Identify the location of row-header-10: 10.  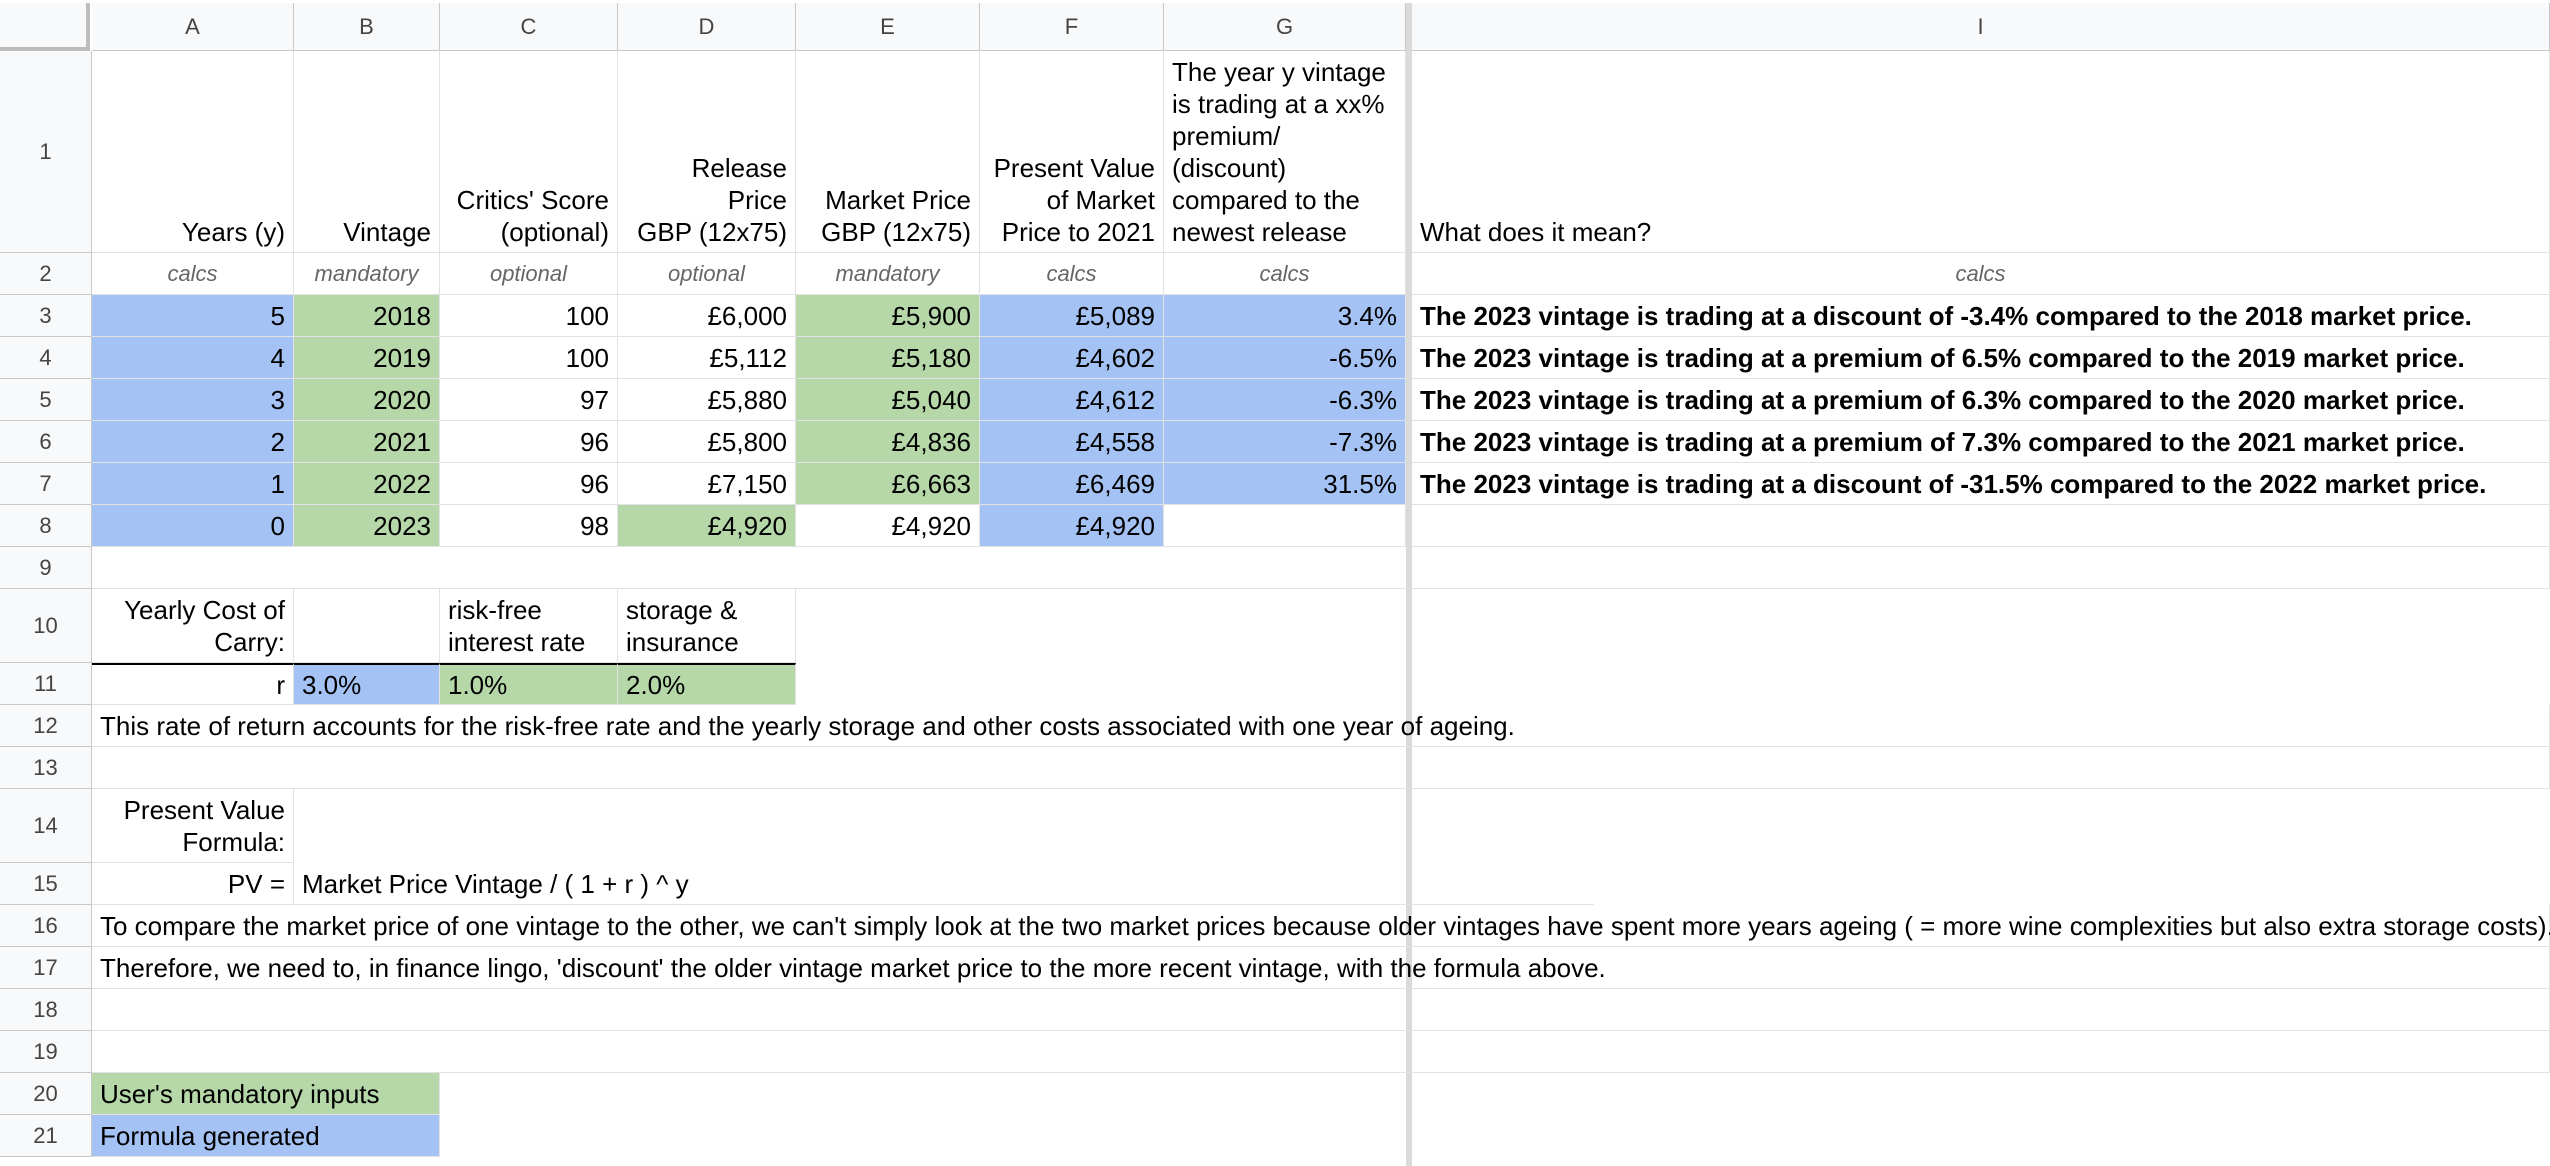
(46, 626).